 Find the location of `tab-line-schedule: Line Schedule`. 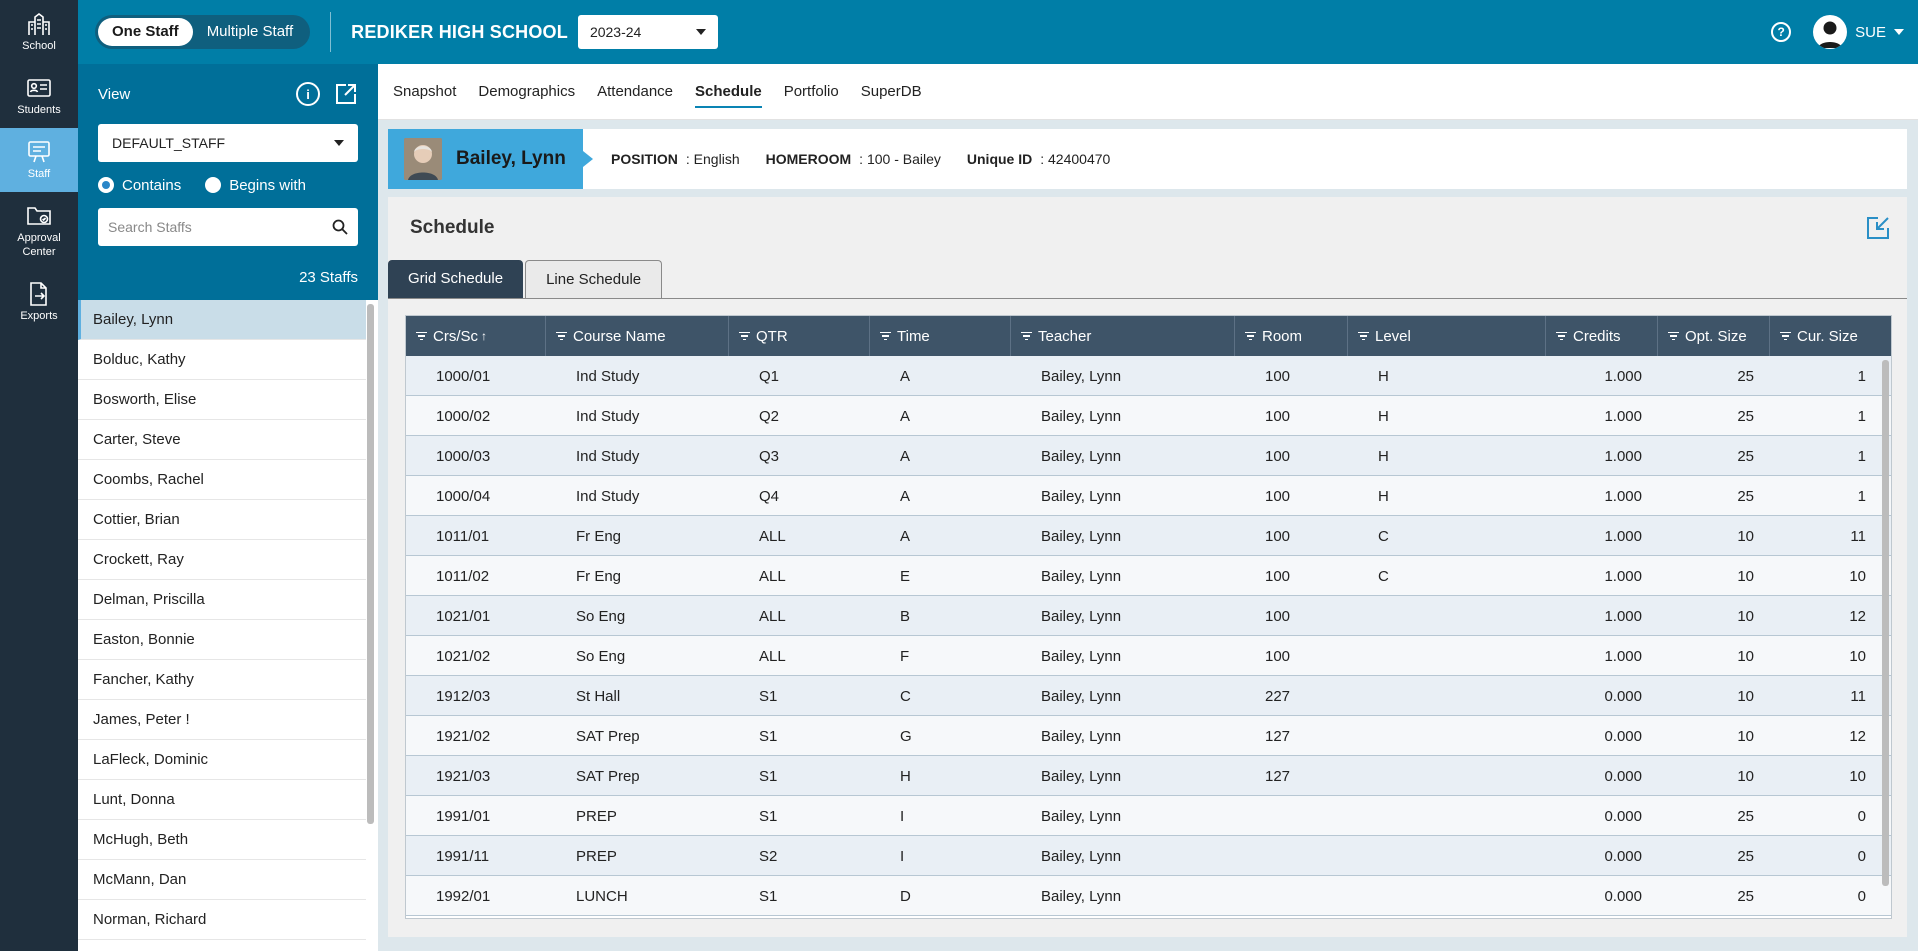

tab-line-schedule: Line Schedule is located at coordinates (594, 279).